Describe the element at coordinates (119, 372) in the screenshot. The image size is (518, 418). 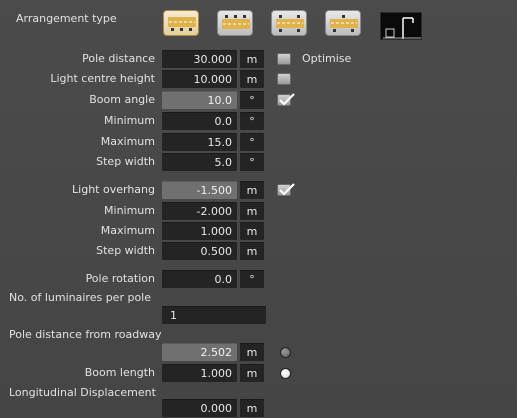
I see `boom-length-label: Boom length` at that location.